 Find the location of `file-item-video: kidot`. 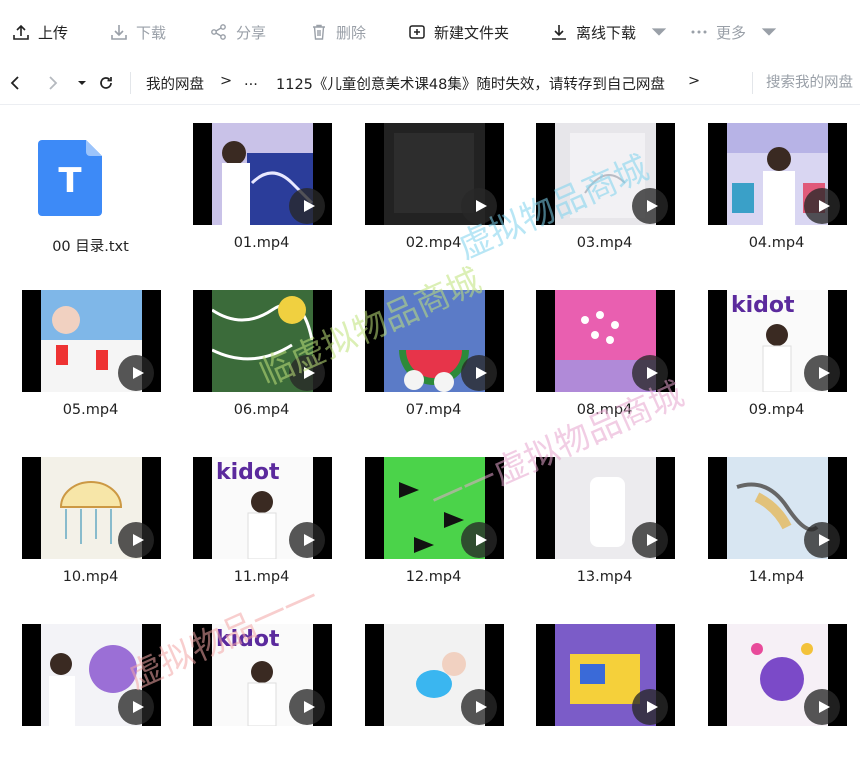

file-item-video: kidot is located at coordinates (256, 688).